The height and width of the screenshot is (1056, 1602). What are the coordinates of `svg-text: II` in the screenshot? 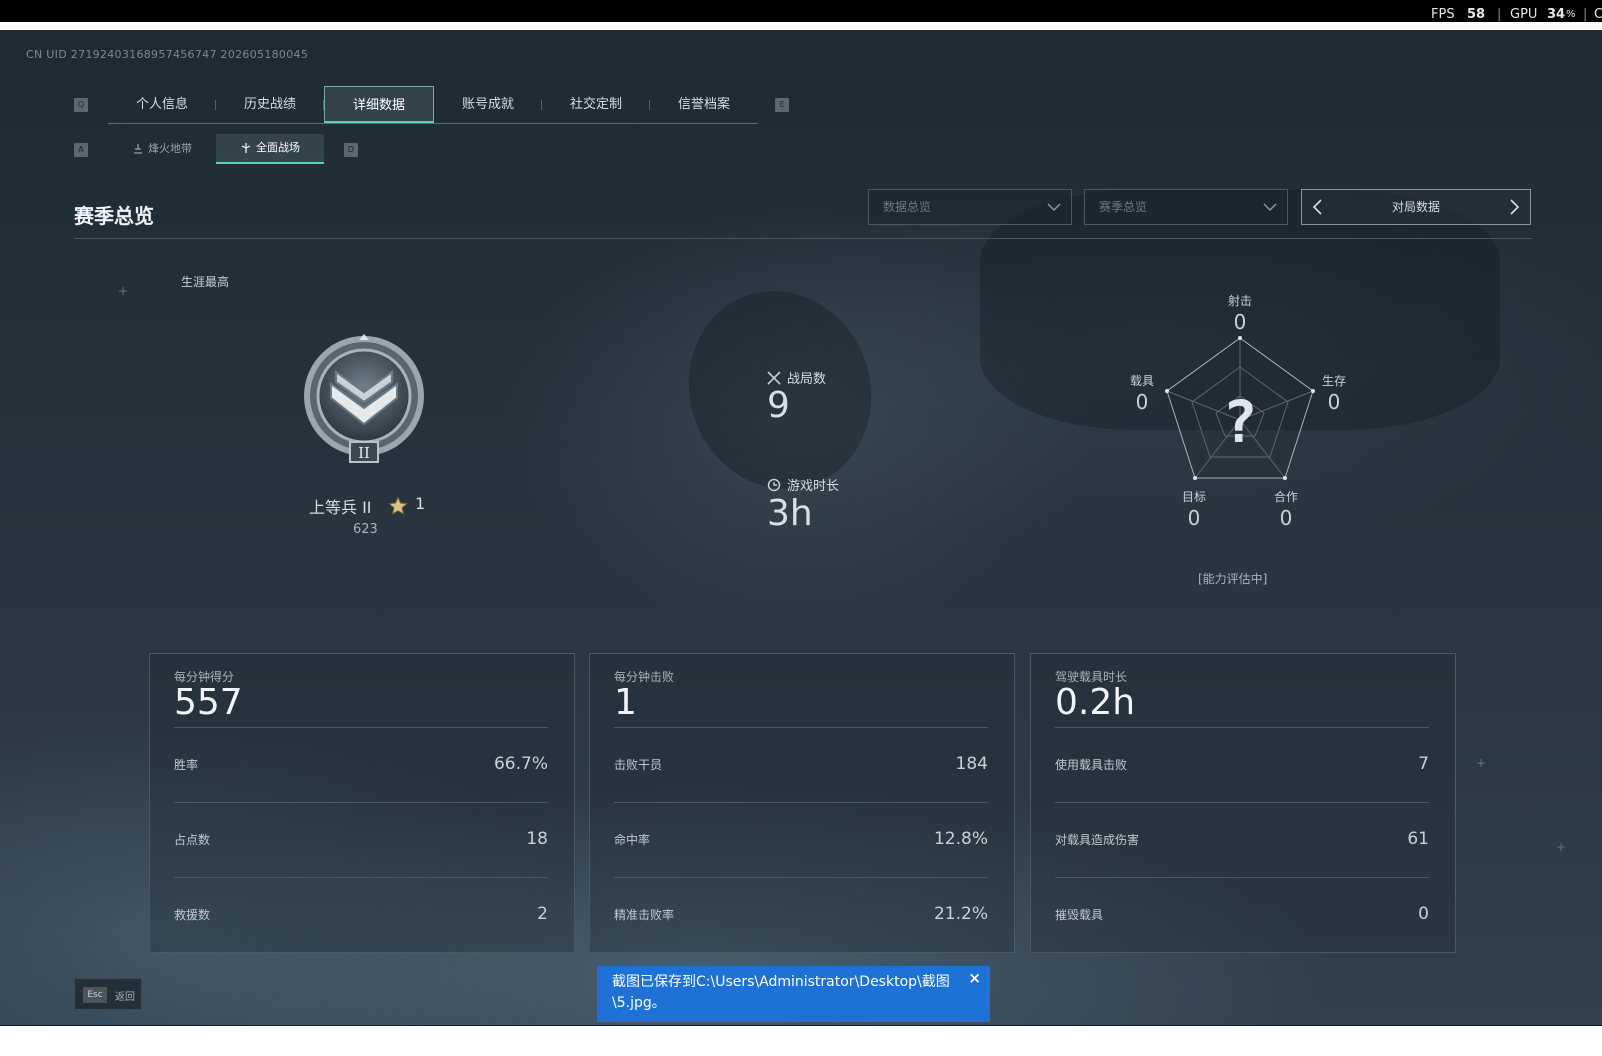 It's located at (364, 453).